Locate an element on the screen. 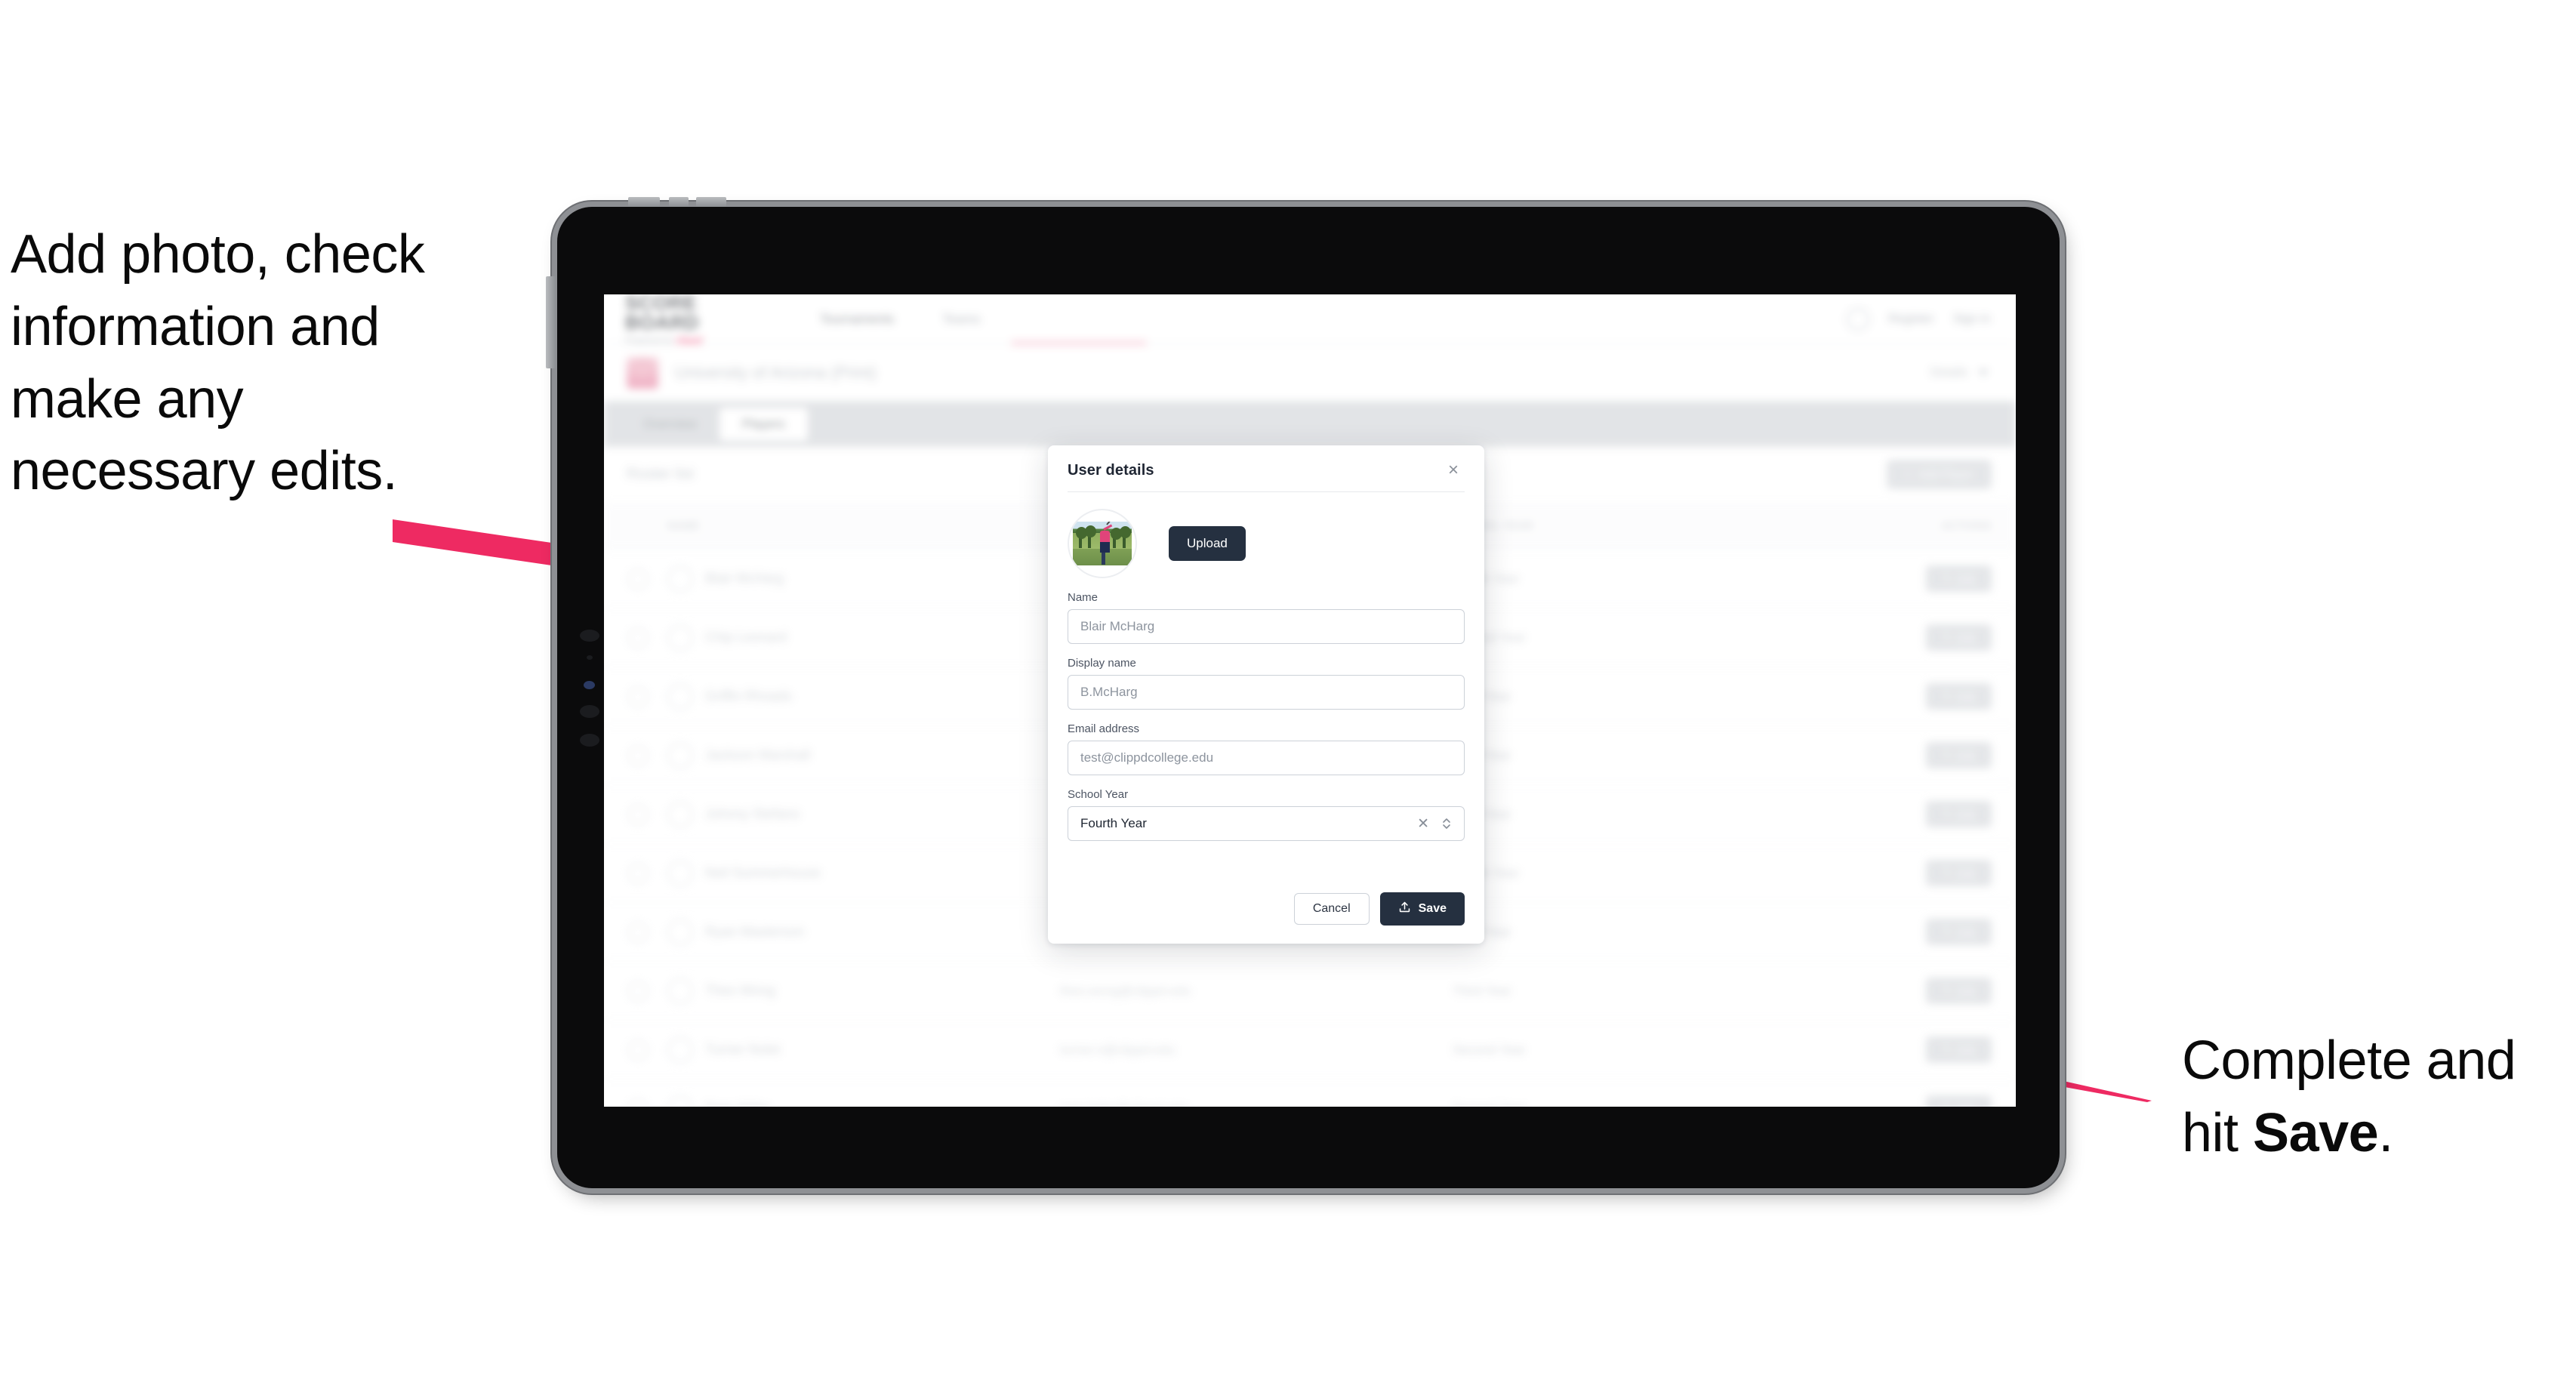  golfer-shorts is located at coordinates (1104, 547).